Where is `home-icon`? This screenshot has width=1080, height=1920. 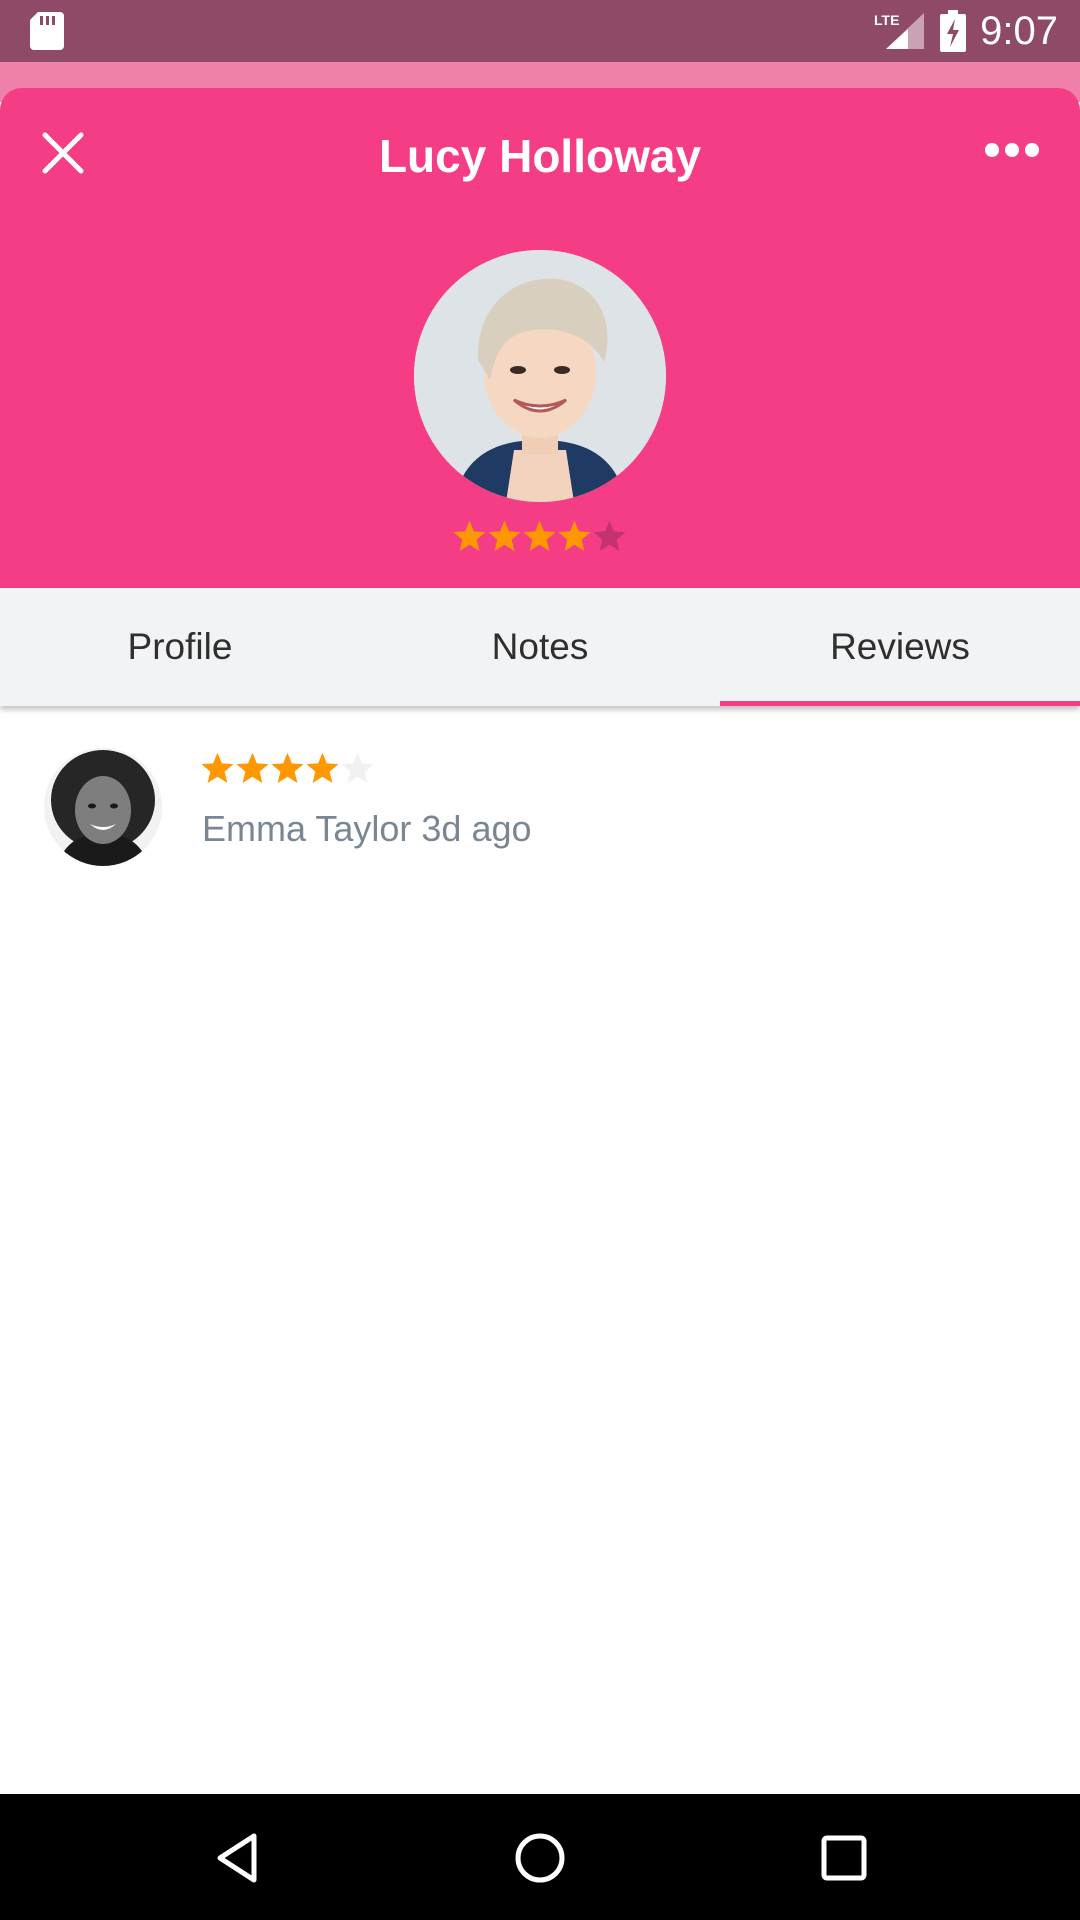 home-icon is located at coordinates (540, 1858).